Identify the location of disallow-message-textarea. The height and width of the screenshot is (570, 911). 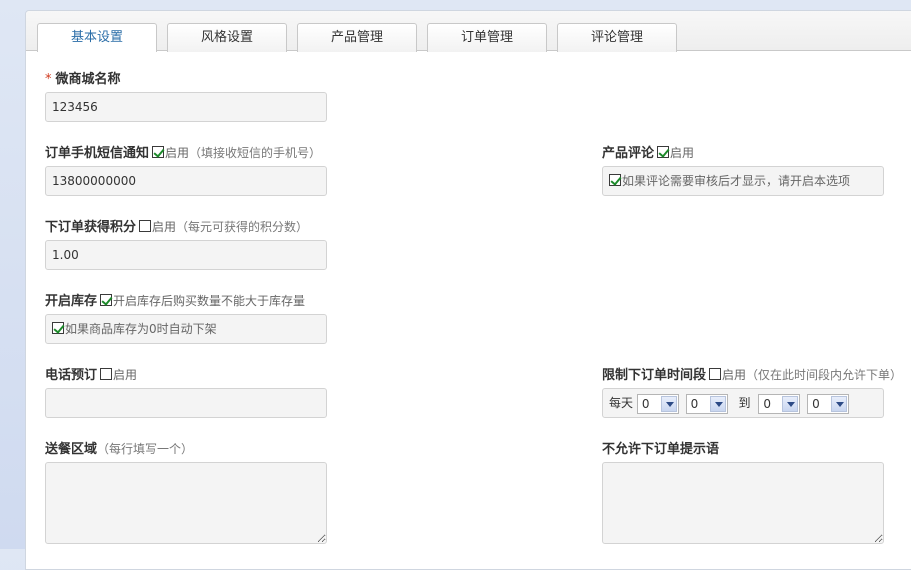
(743, 503).